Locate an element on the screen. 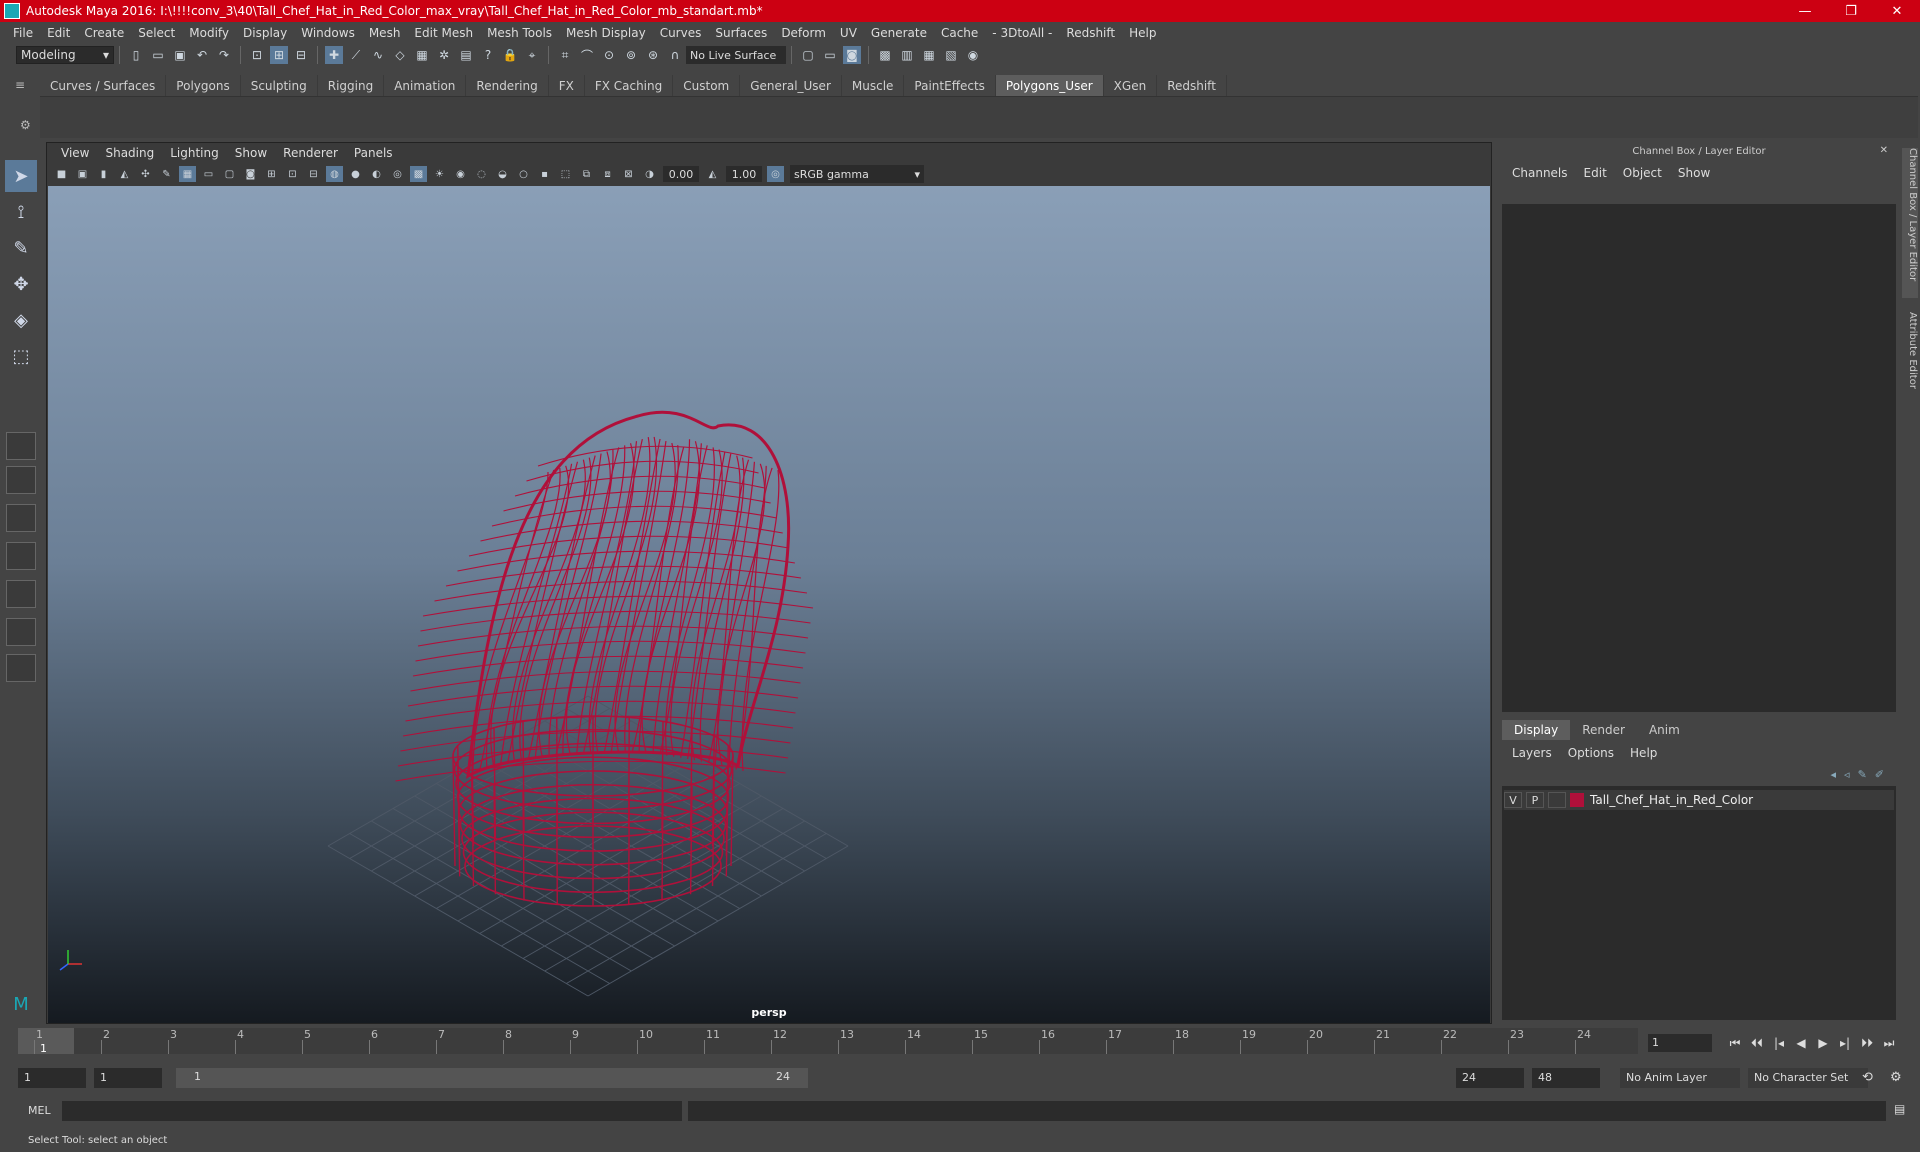  auto-key-icon: ⟲ is located at coordinates (1867, 1077).